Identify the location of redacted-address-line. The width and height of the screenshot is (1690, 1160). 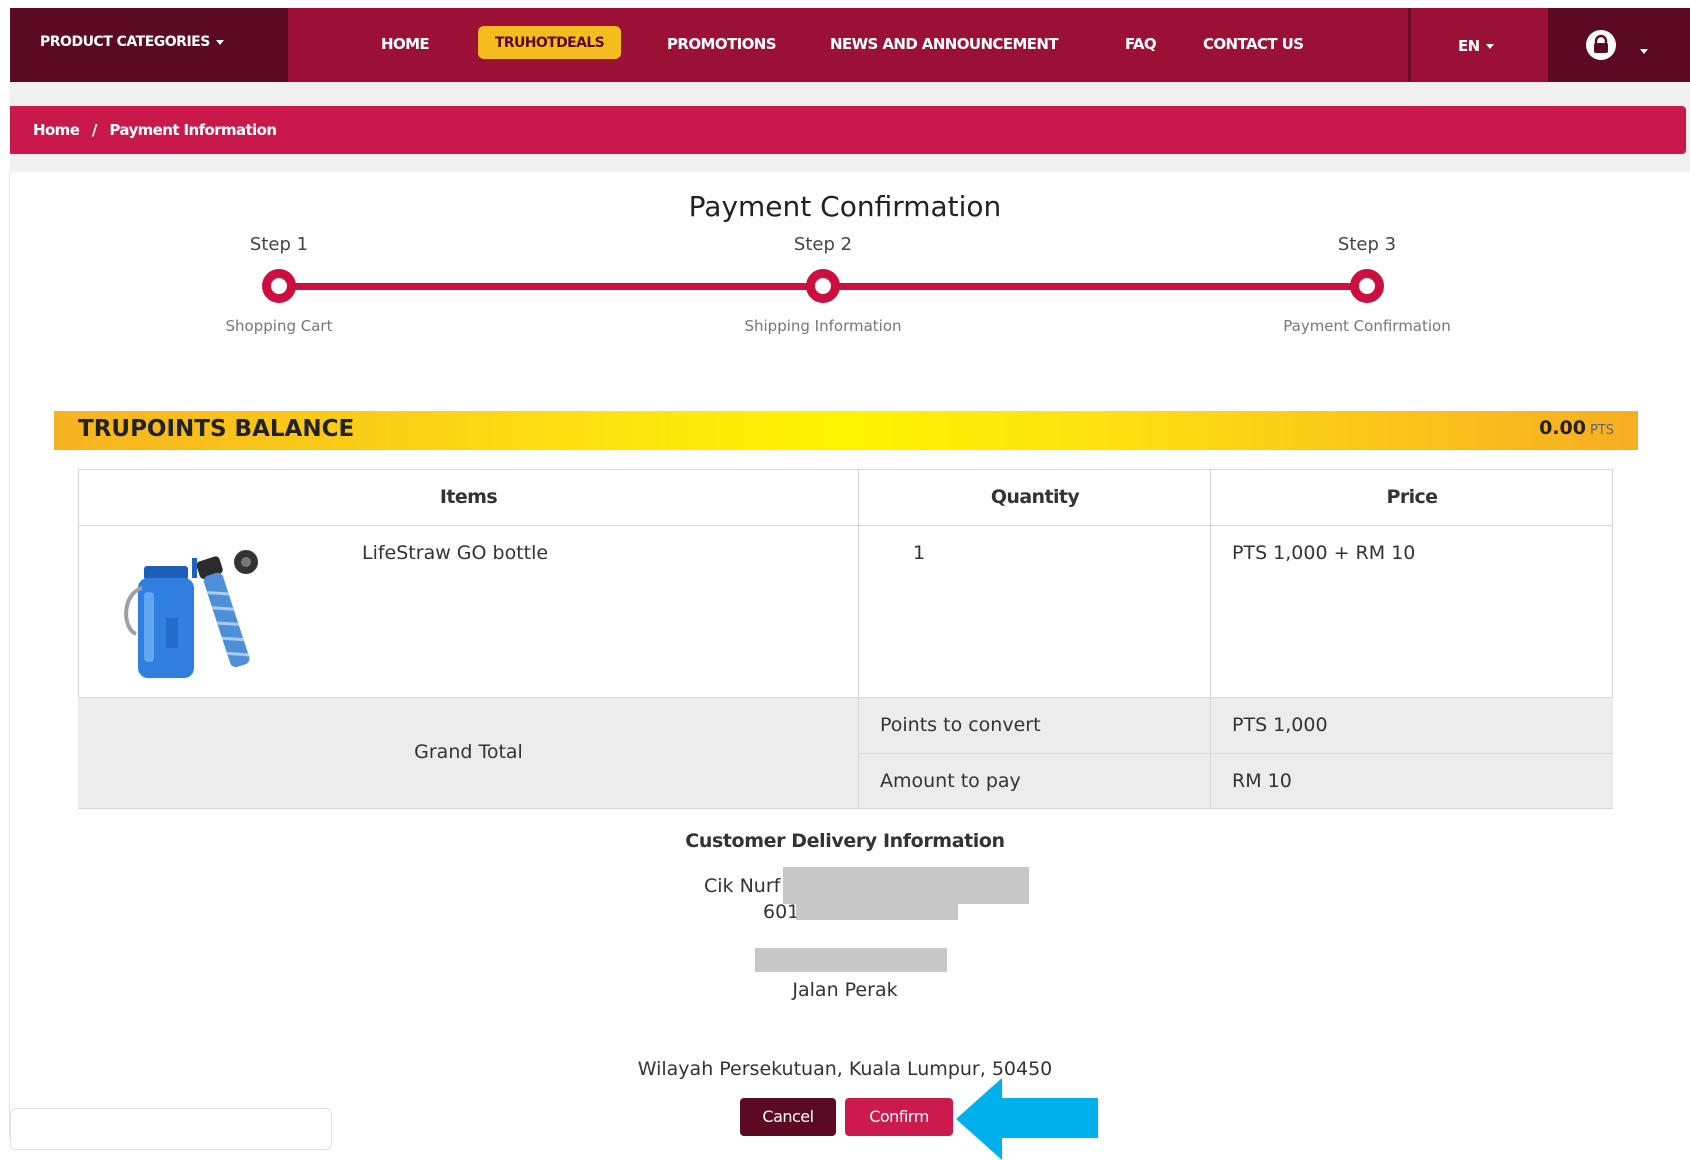
(851, 960).